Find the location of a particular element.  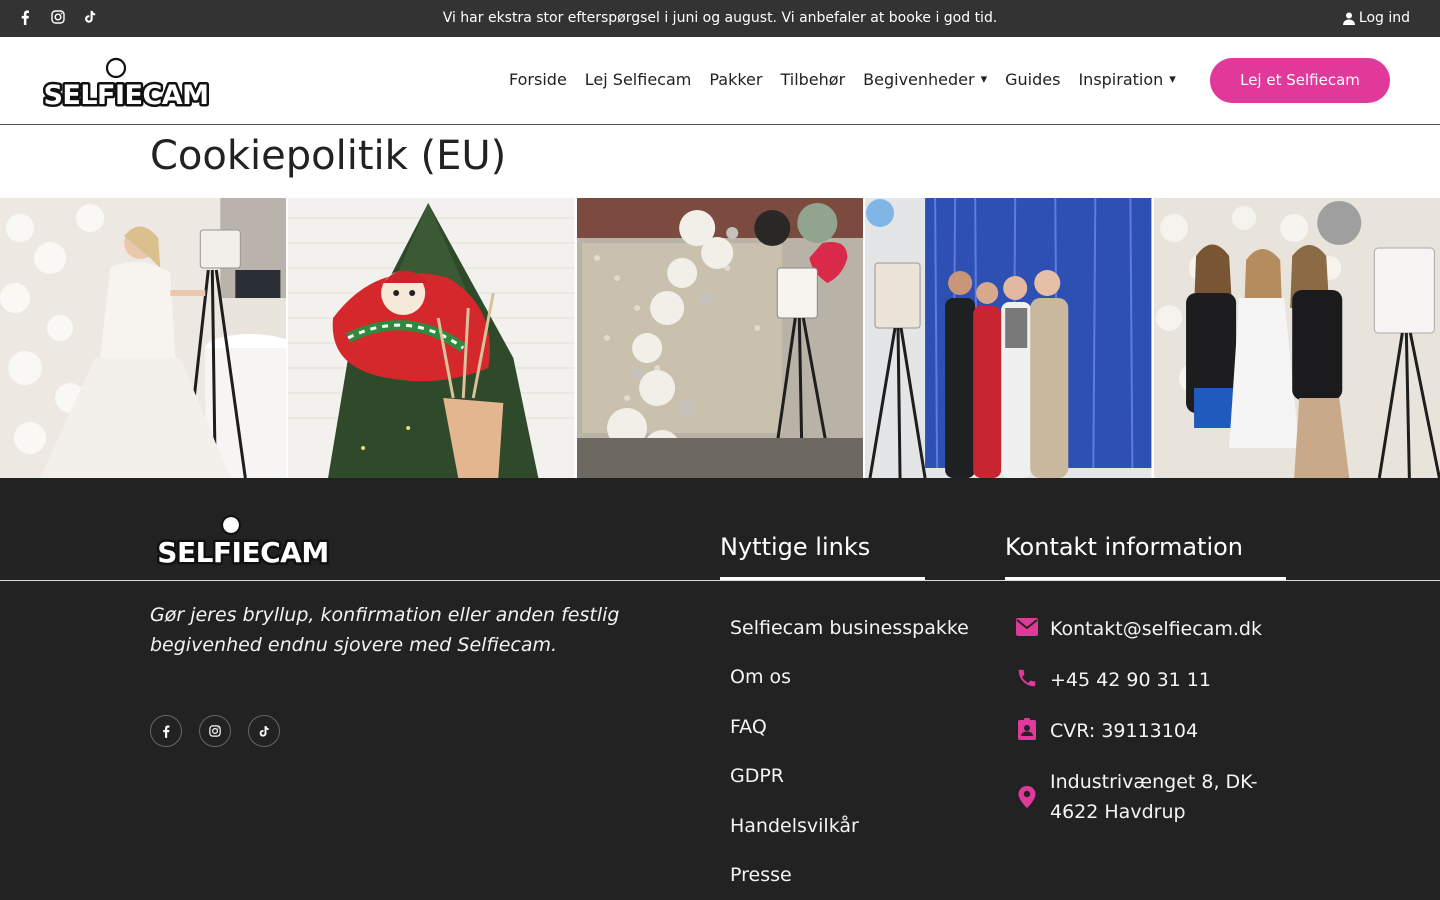

nav-item-inspiration: Inspiration ▾ is located at coordinates (1126, 79).